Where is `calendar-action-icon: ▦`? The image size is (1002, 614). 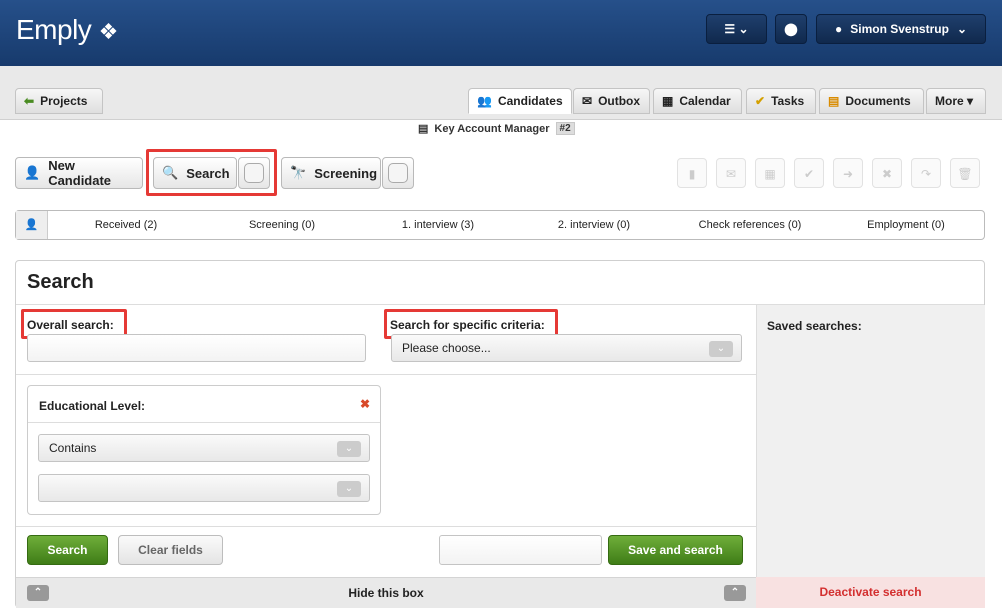 calendar-action-icon: ▦ is located at coordinates (770, 173).